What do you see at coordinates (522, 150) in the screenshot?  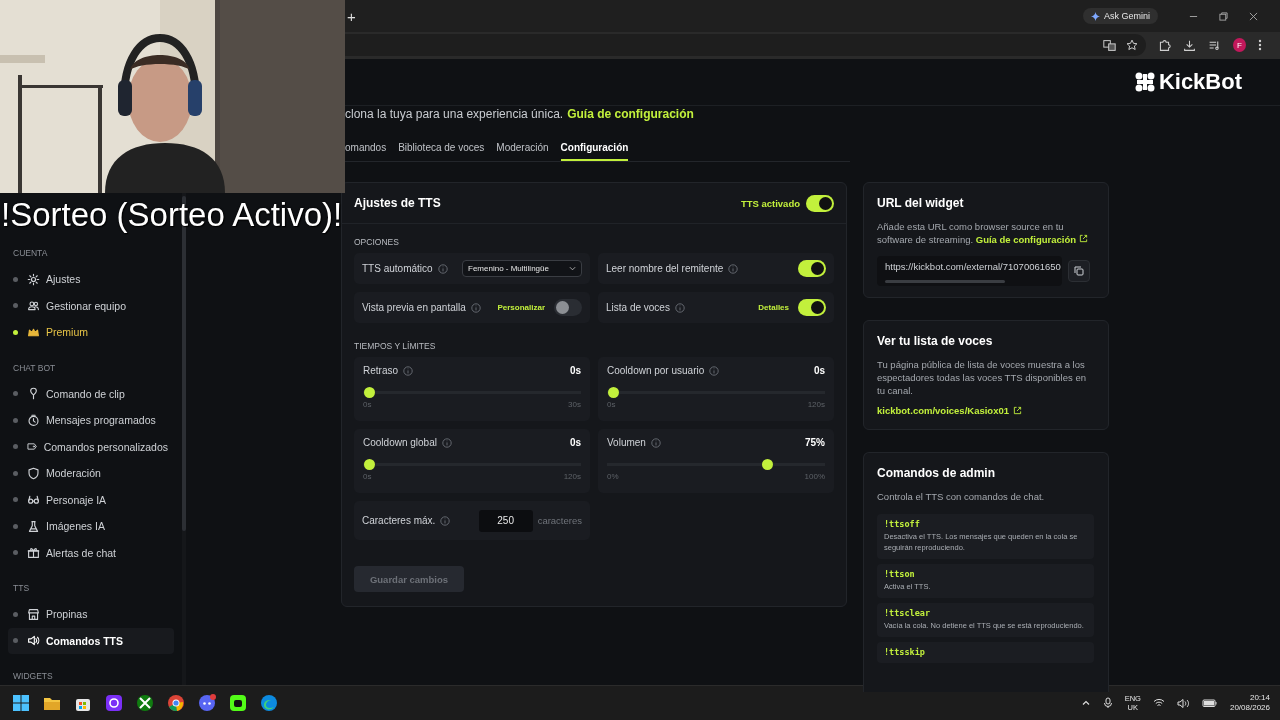 I see `tab: Moderación` at bounding box center [522, 150].